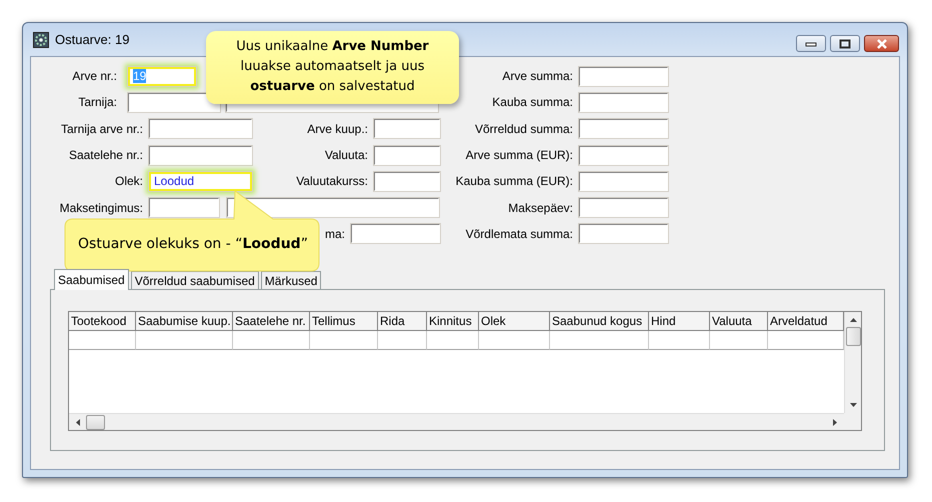  I want to click on column-header: Hind, so click(679, 322).